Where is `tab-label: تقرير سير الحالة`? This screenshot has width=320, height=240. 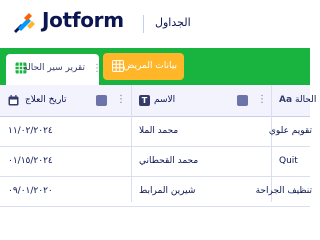
tab-label: تقرير سير الحالة is located at coordinates (54, 68).